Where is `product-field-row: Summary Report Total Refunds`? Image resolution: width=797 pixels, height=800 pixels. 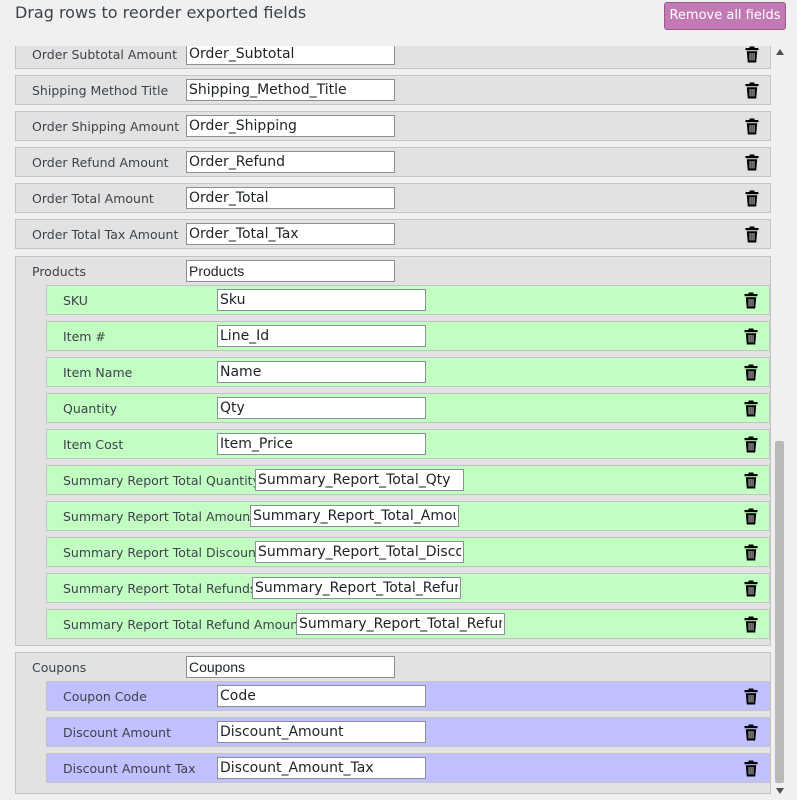 product-field-row: Summary Report Total Refunds is located at coordinates (408, 588).